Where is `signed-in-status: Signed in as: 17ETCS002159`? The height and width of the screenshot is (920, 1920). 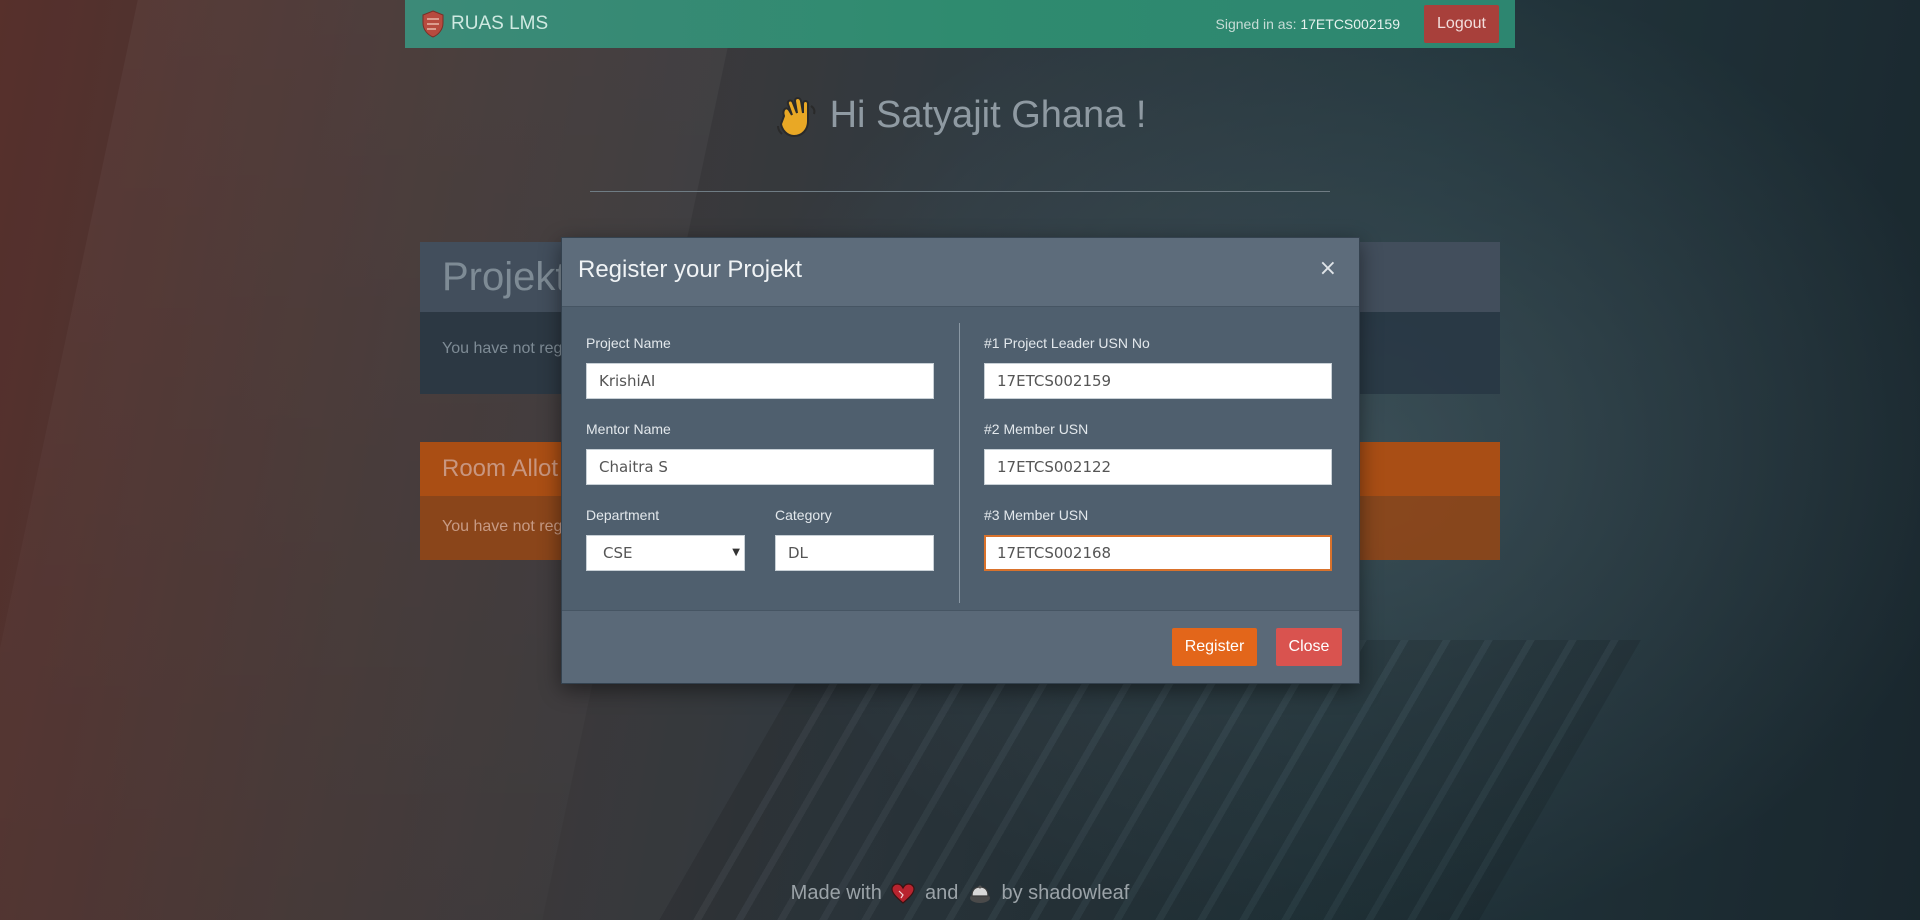 signed-in-status: Signed in as: 17ETCS002159 is located at coordinates (1308, 24).